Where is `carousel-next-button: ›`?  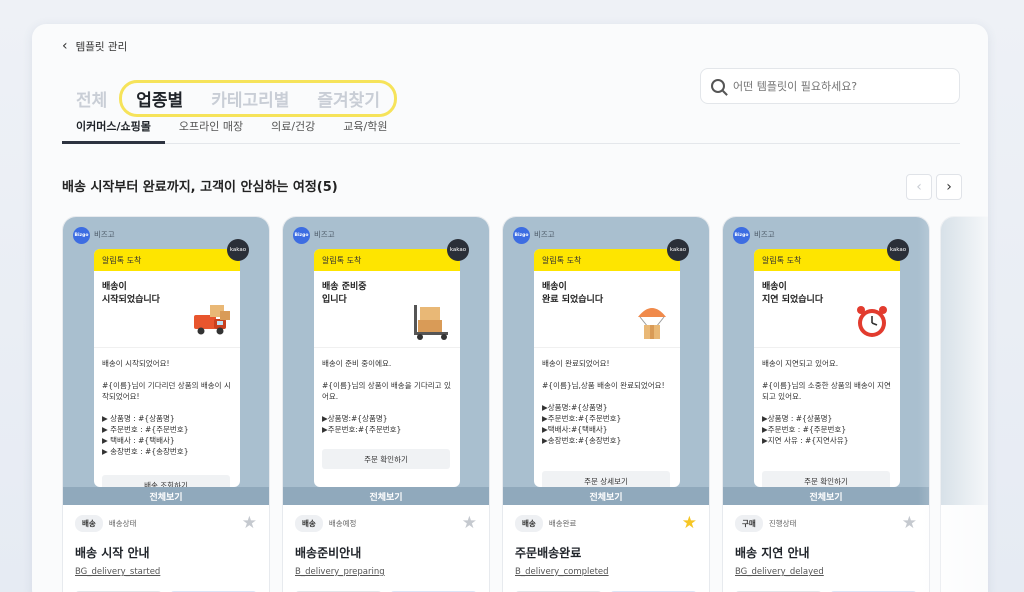
carousel-next-button: › is located at coordinates (949, 187).